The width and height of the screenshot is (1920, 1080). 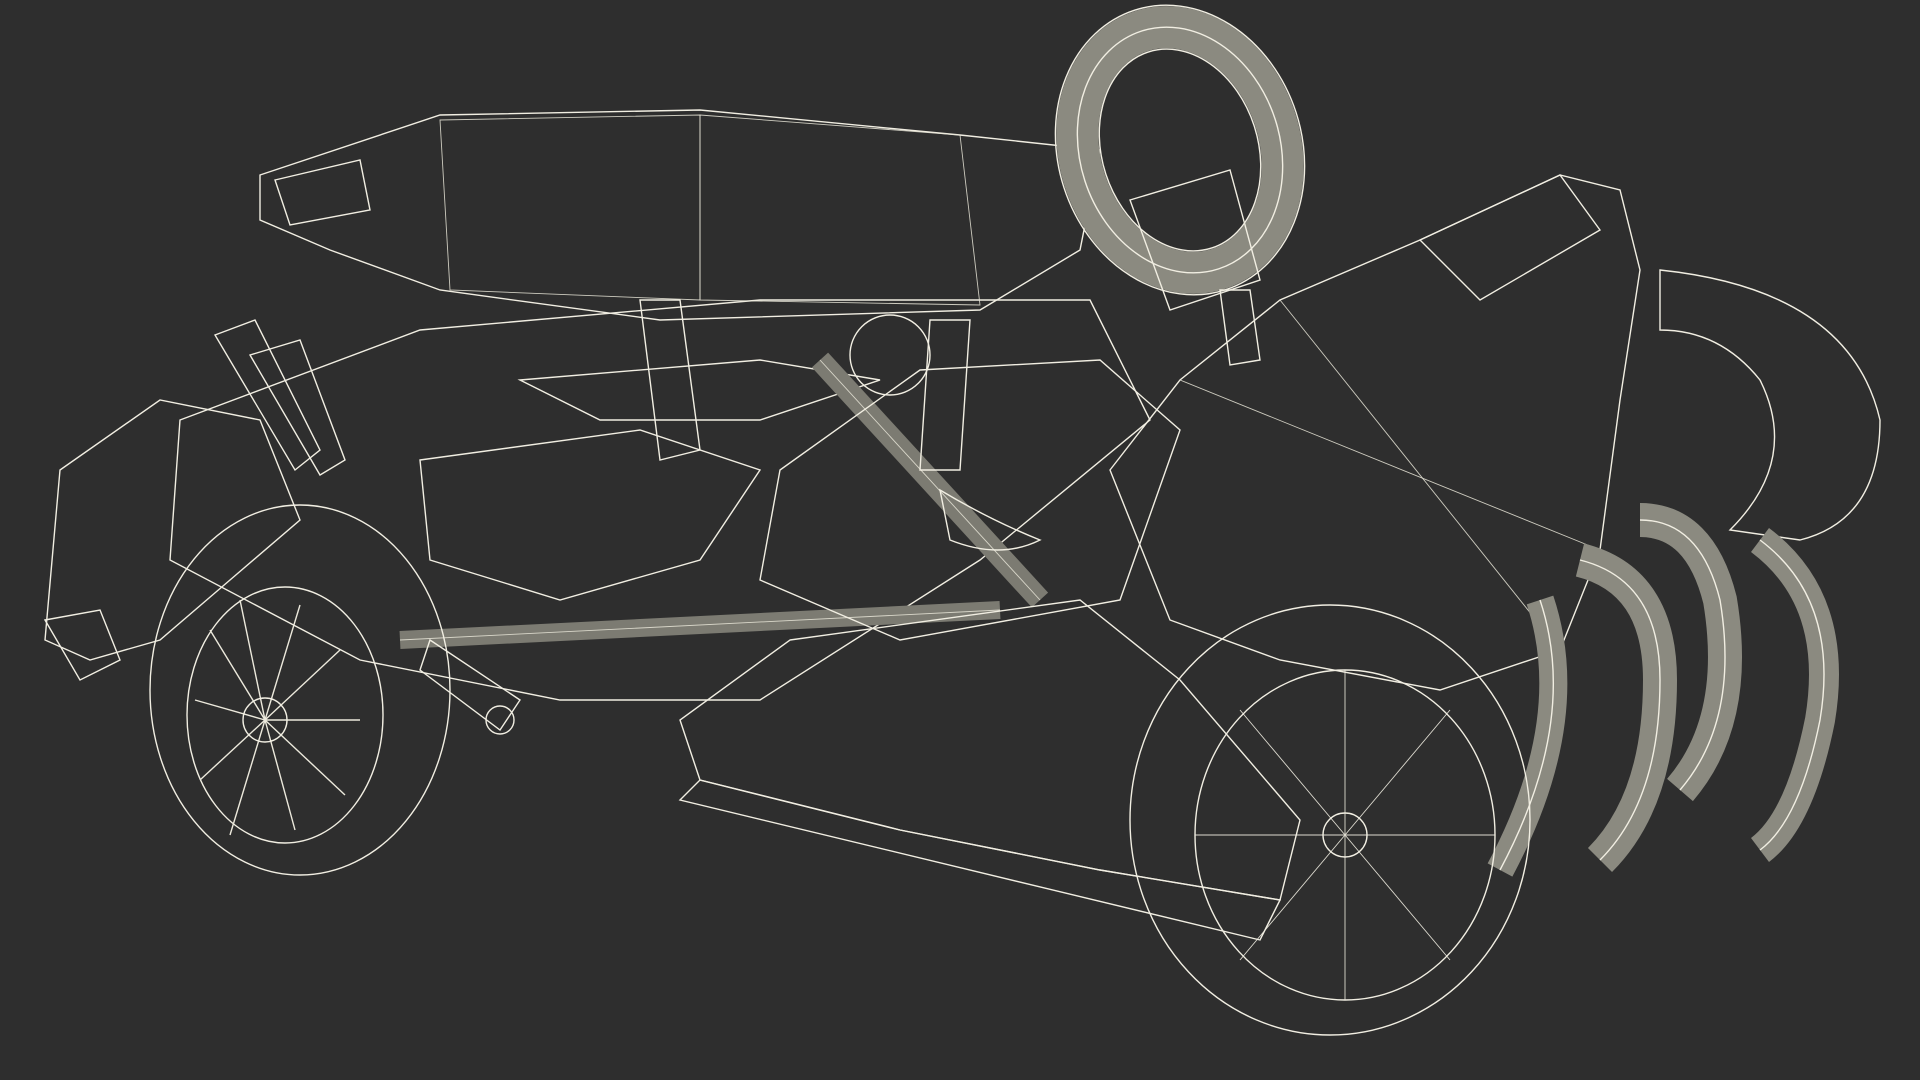 What do you see at coordinates (277, 717) in the screenshot?
I see `front-wheel-spokes` at bounding box center [277, 717].